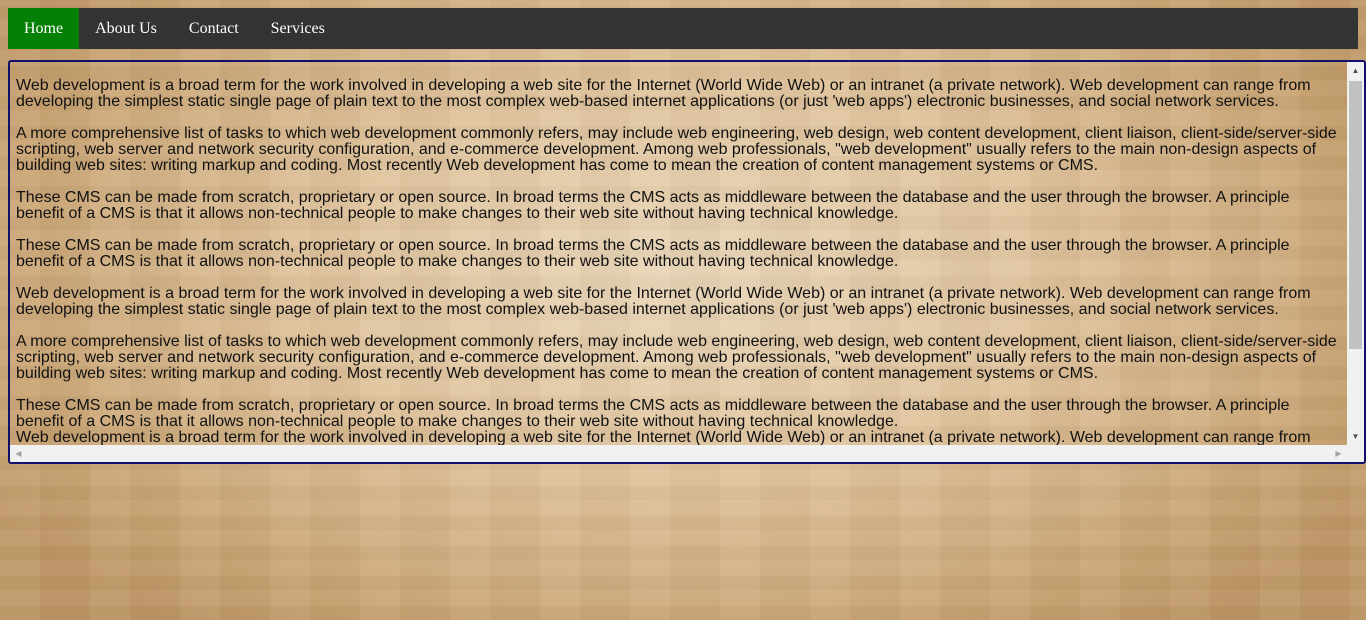 The width and height of the screenshot is (1366, 620). Describe the element at coordinates (683, 28) in the screenshot. I see `top-navbar: Home About Us Contact Services` at that location.